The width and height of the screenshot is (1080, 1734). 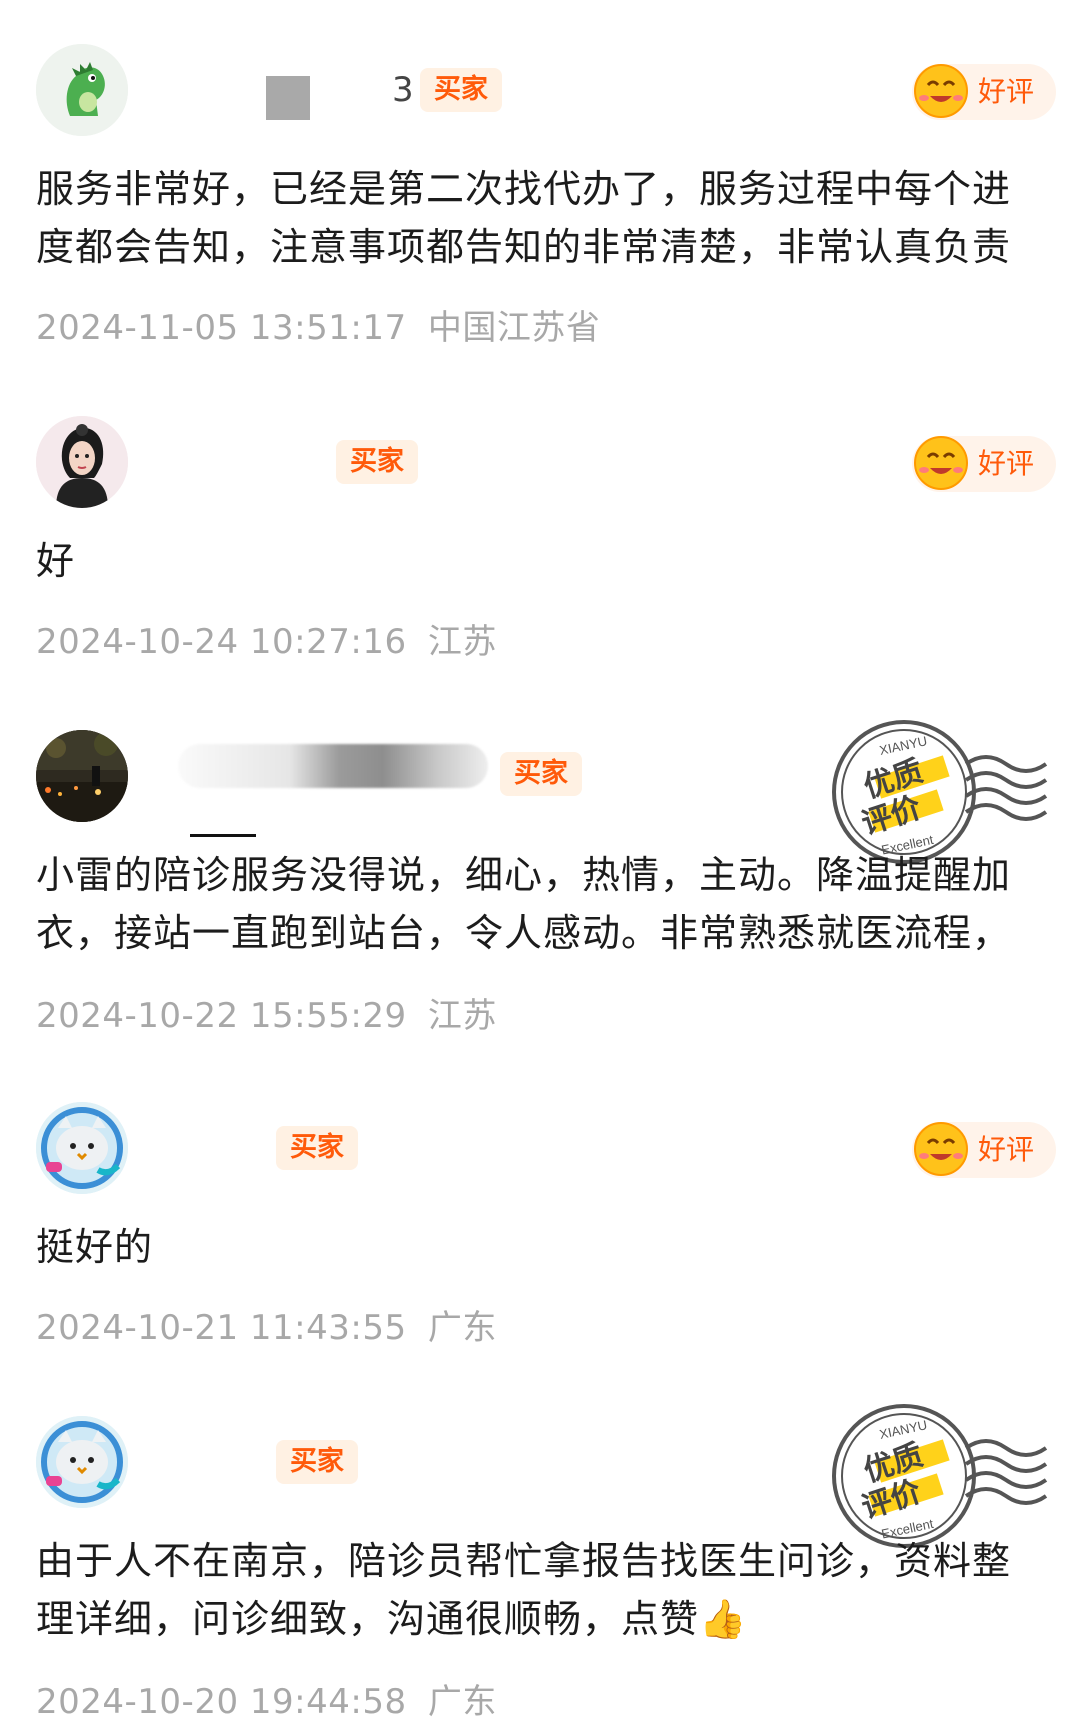 I want to click on review-meta: 2024-11-05 13:51:17 中国江苏省, so click(x=318, y=324).